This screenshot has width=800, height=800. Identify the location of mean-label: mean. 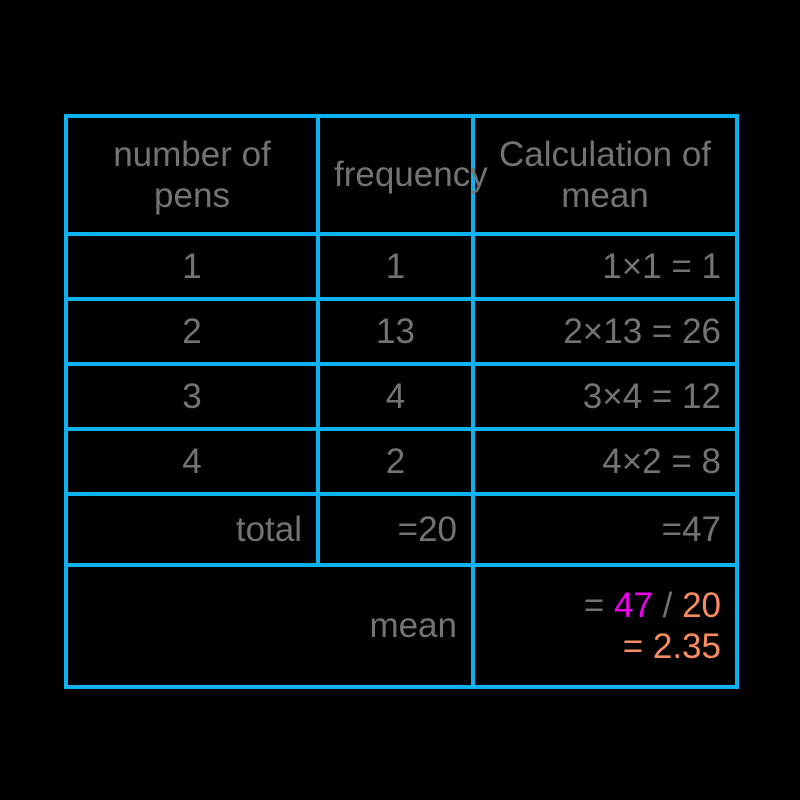
(269, 626).